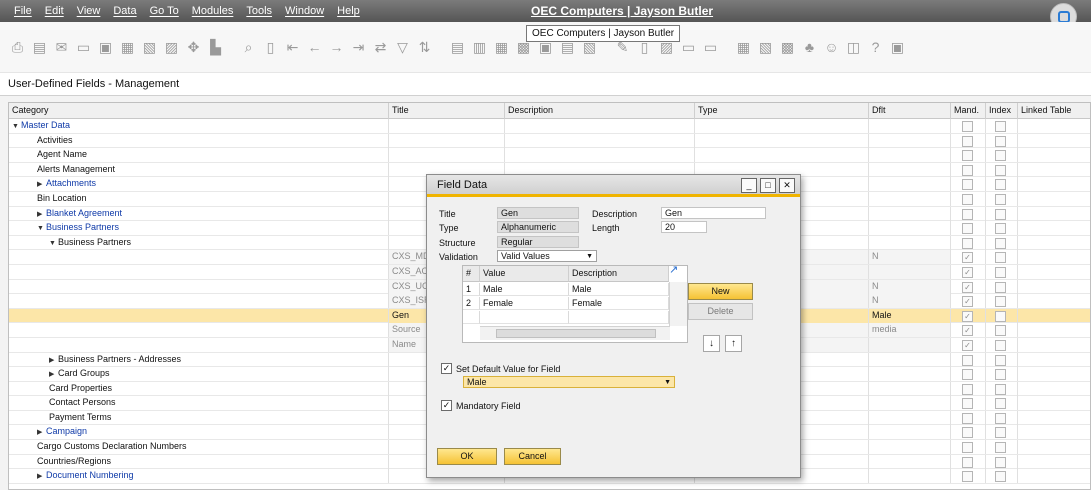 The image size is (1091, 490). Describe the element at coordinates (549, 155) in the screenshot. I see `table-row: Agent Name` at that location.